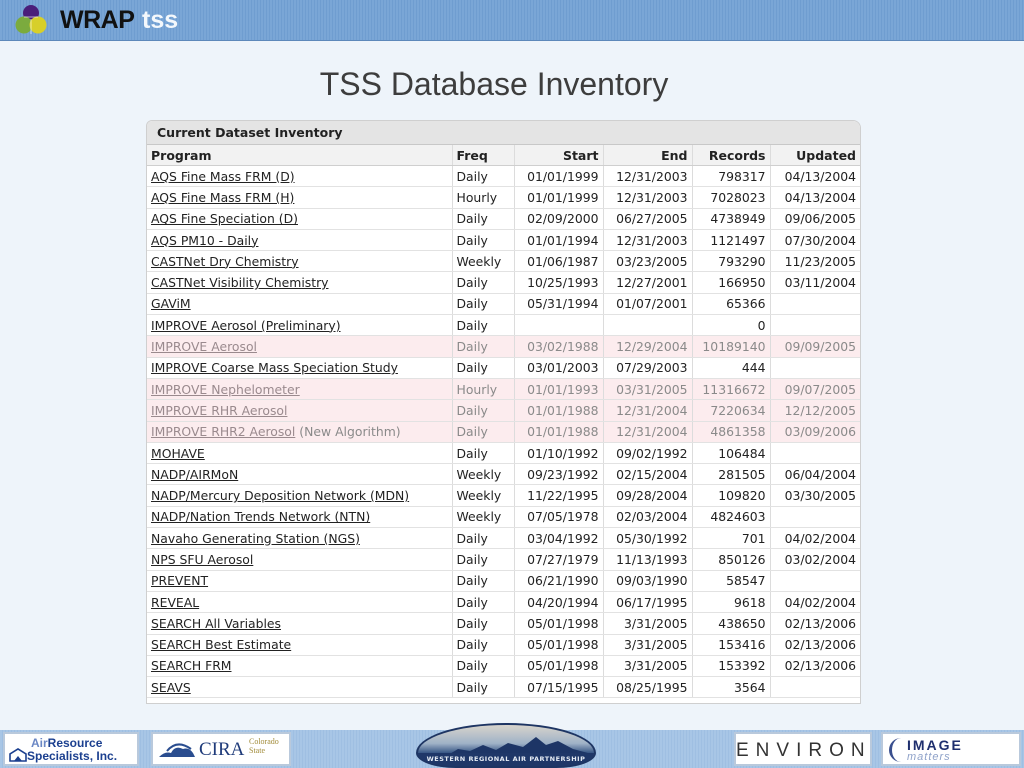  What do you see at coordinates (815, 240) in the screenshot?
I see `cell-updated: 07/30/2004` at bounding box center [815, 240].